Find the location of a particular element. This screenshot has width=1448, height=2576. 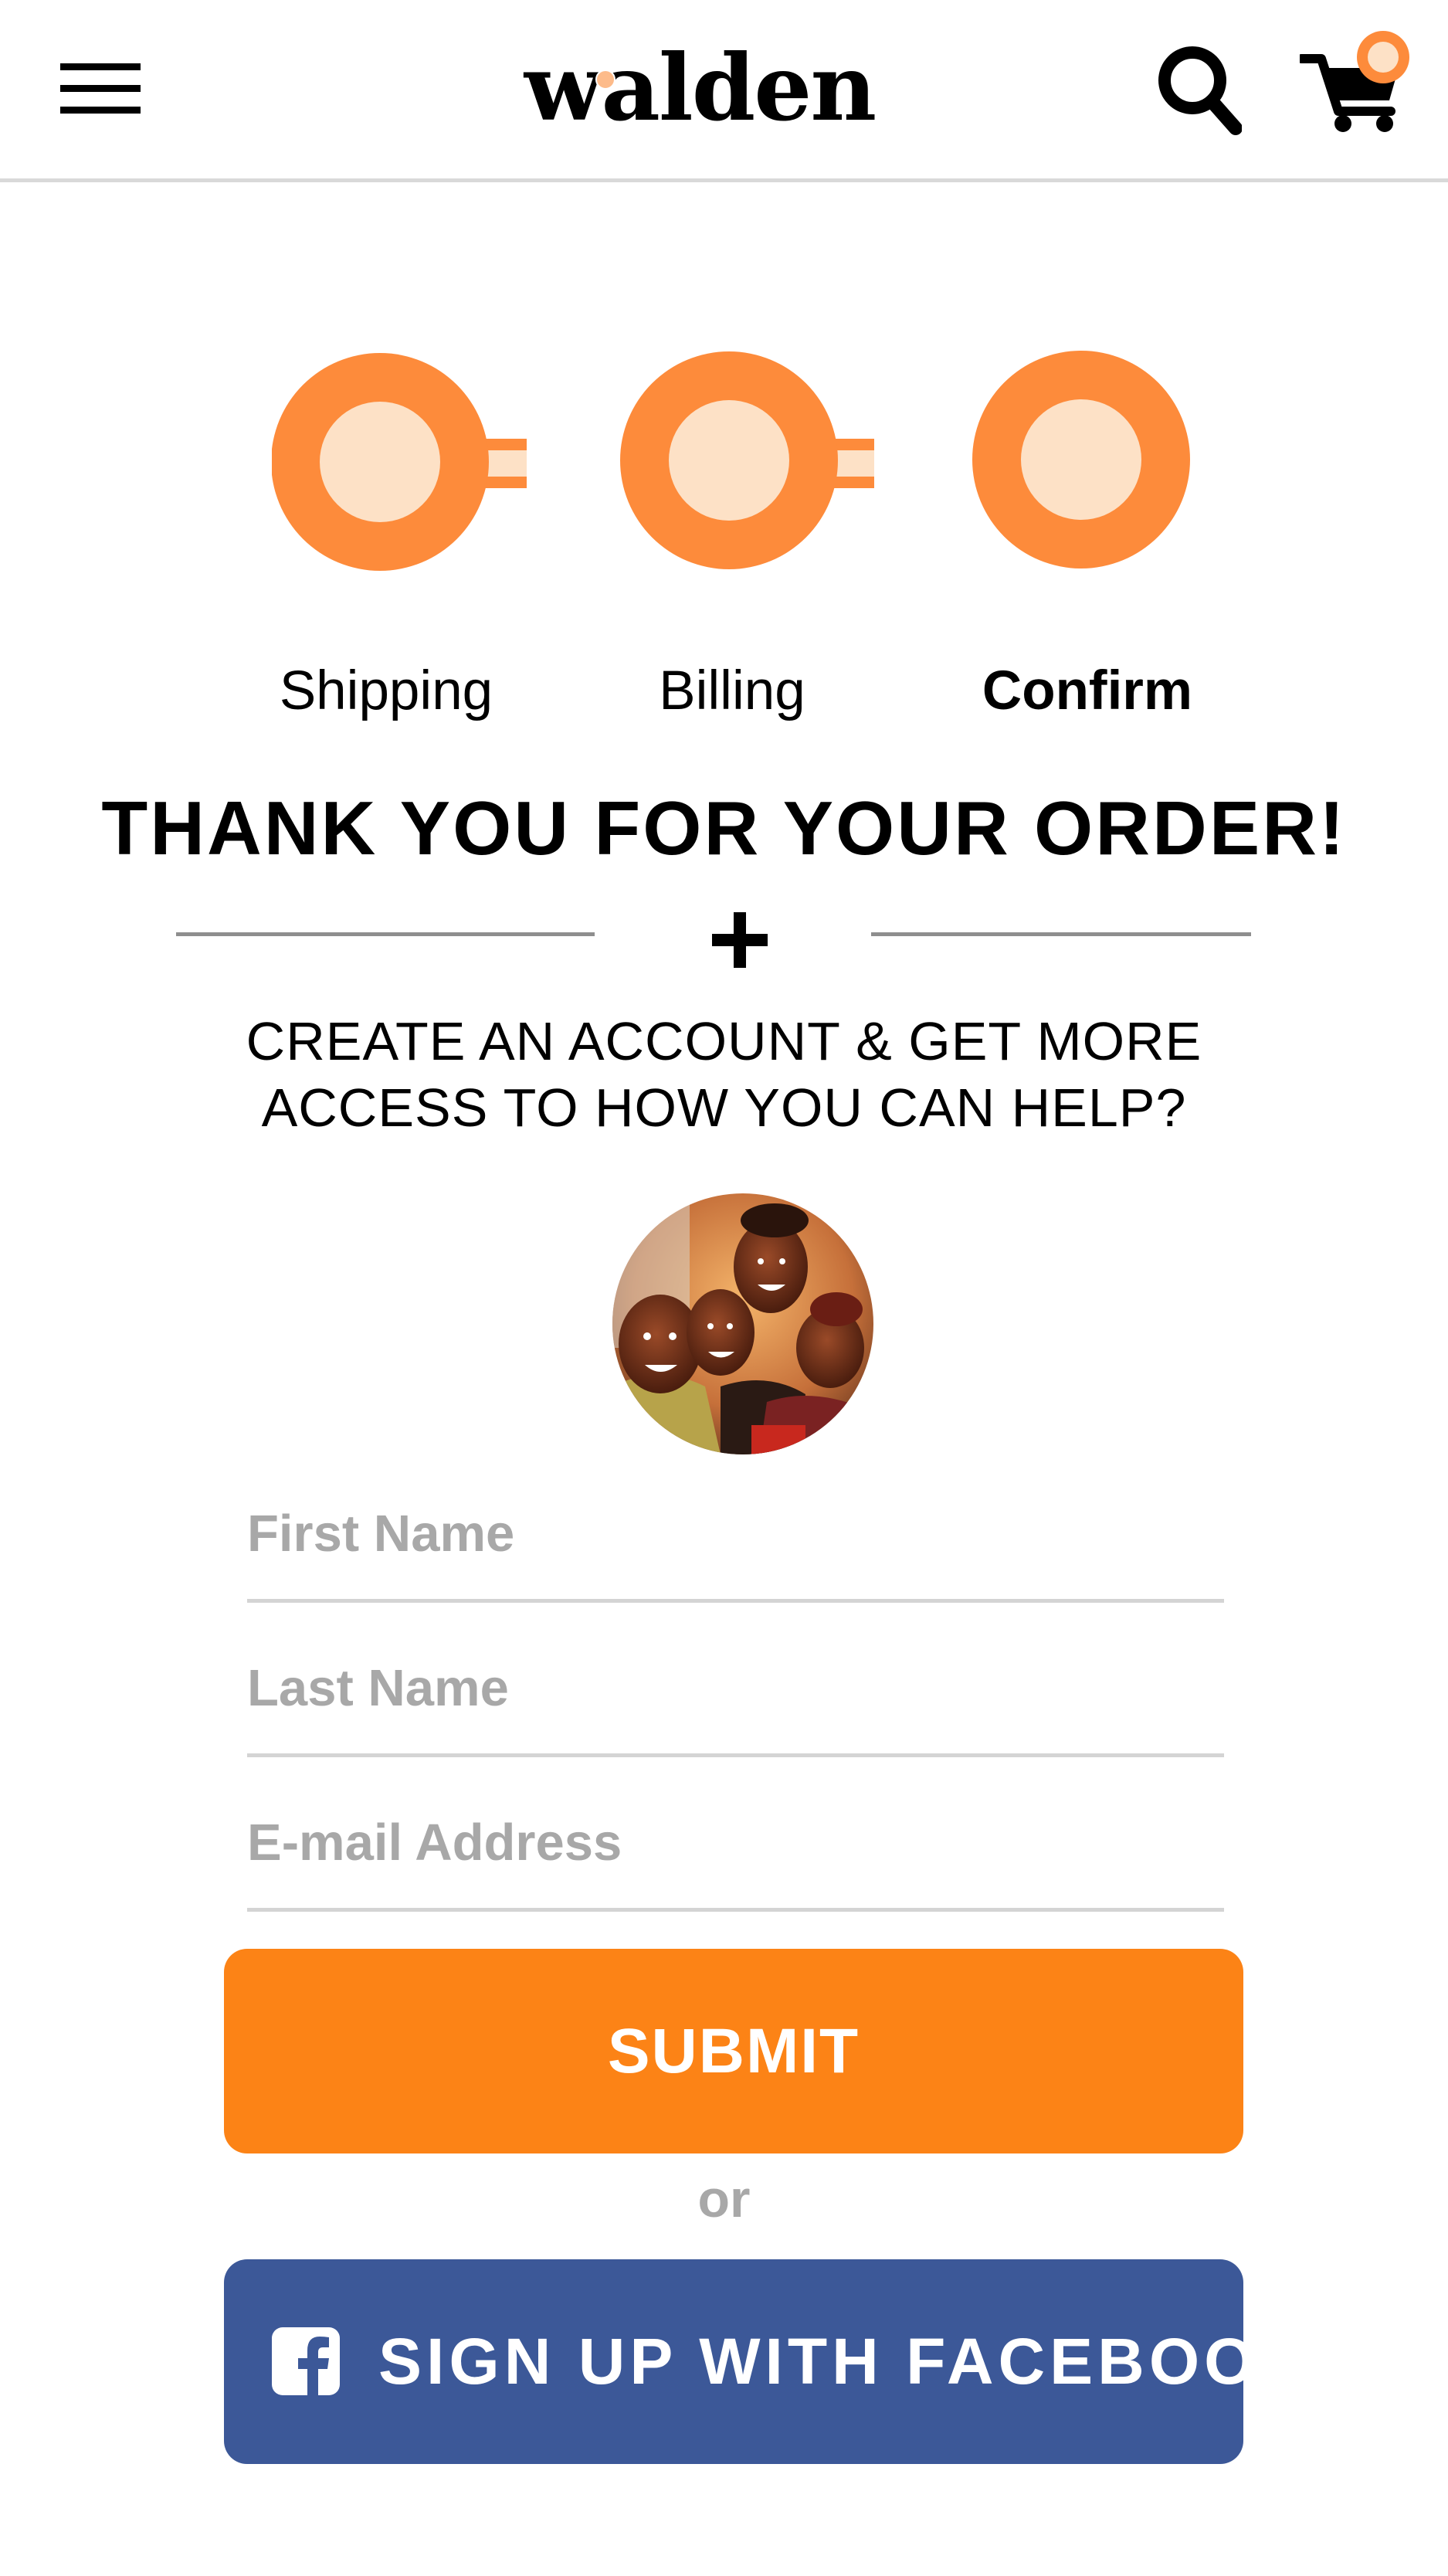

children-photo-avatar is located at coordinates (742, 1323).